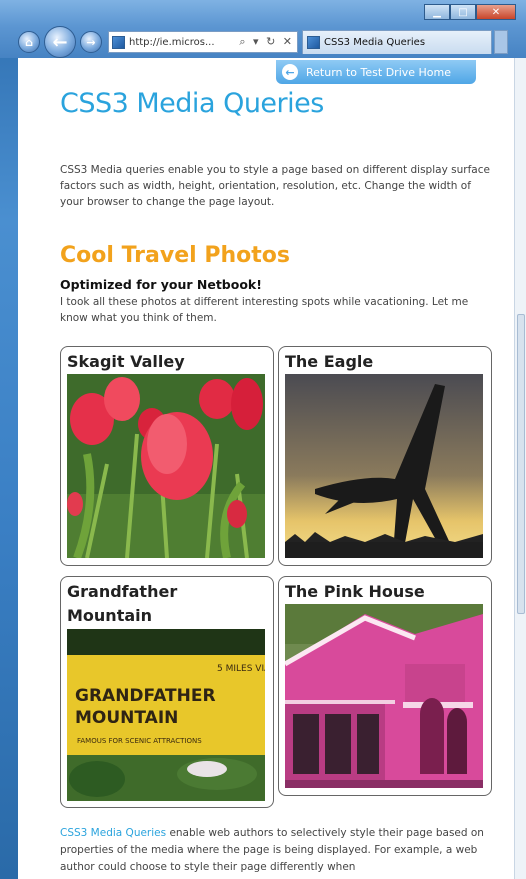  I want to click on tulips-photo, so click(166, 466).